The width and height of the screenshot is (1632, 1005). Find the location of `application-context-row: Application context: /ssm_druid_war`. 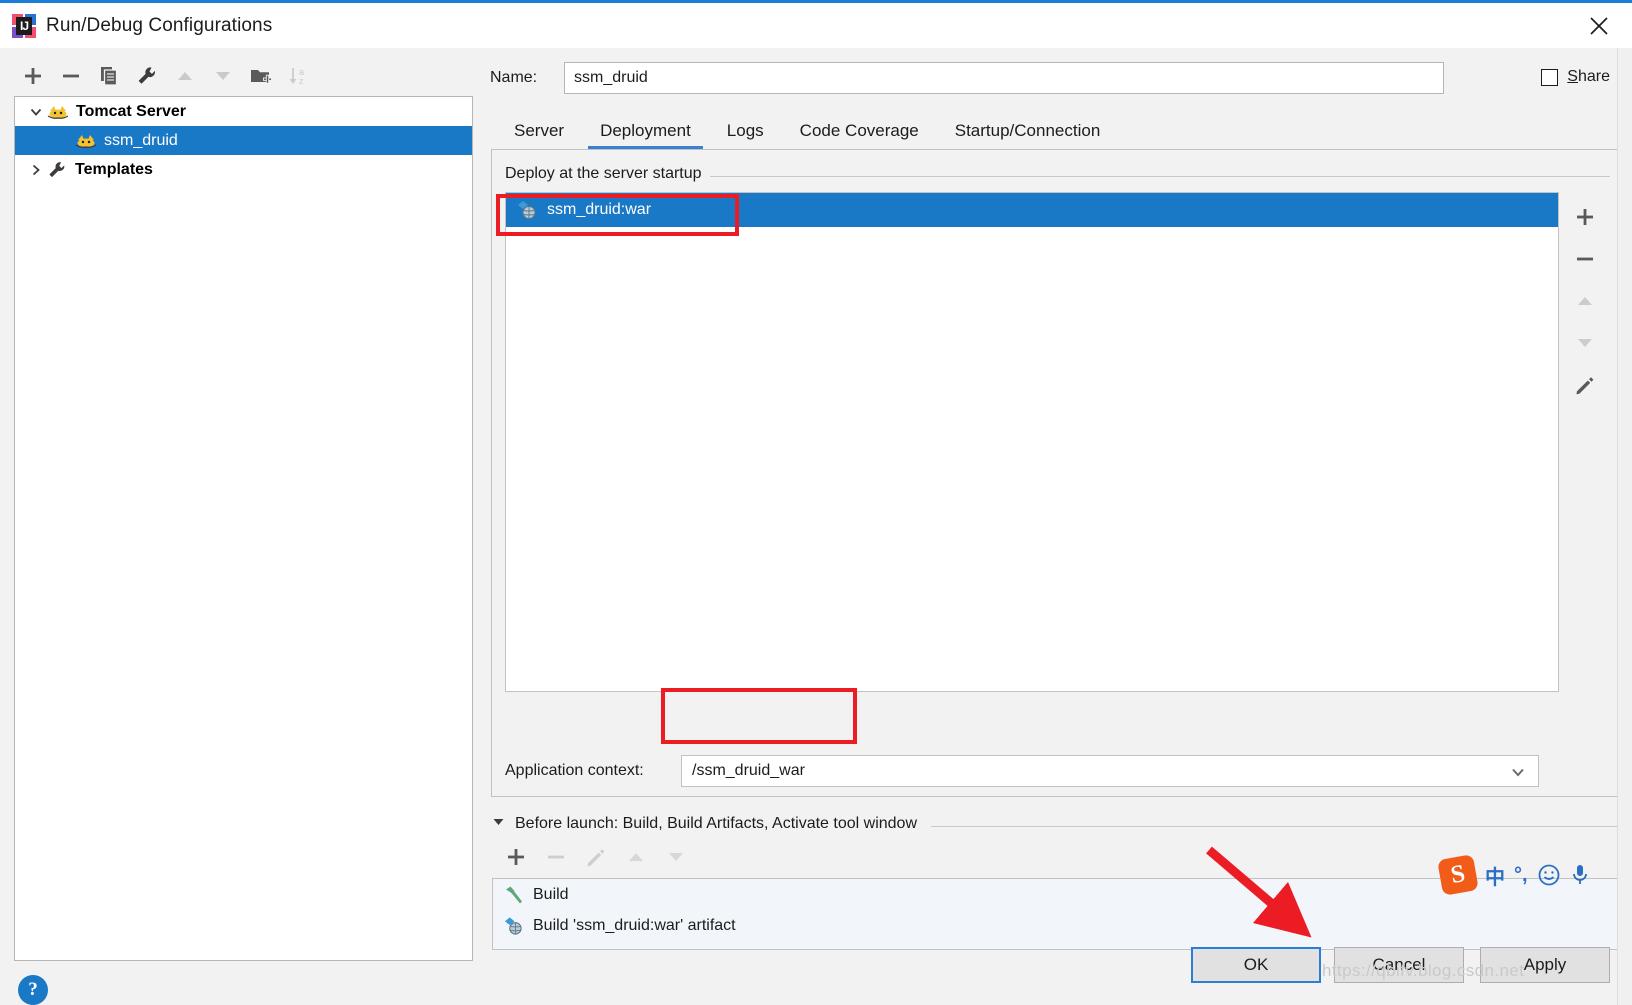

application-context-row: Application context: /ssm_druid_war is located at coordinates (1057, 771).